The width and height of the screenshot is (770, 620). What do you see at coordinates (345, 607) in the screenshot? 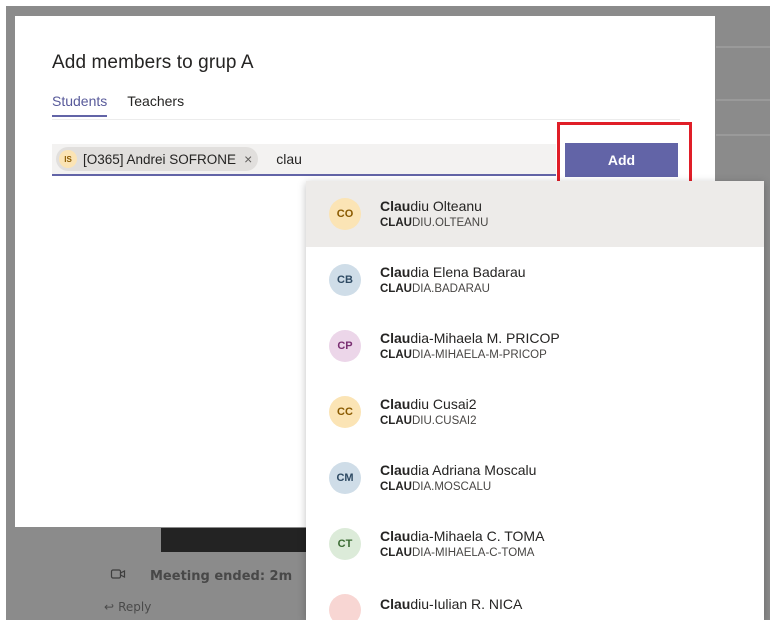
I see `suggestion-avatar` at bounding box center [345, 607].